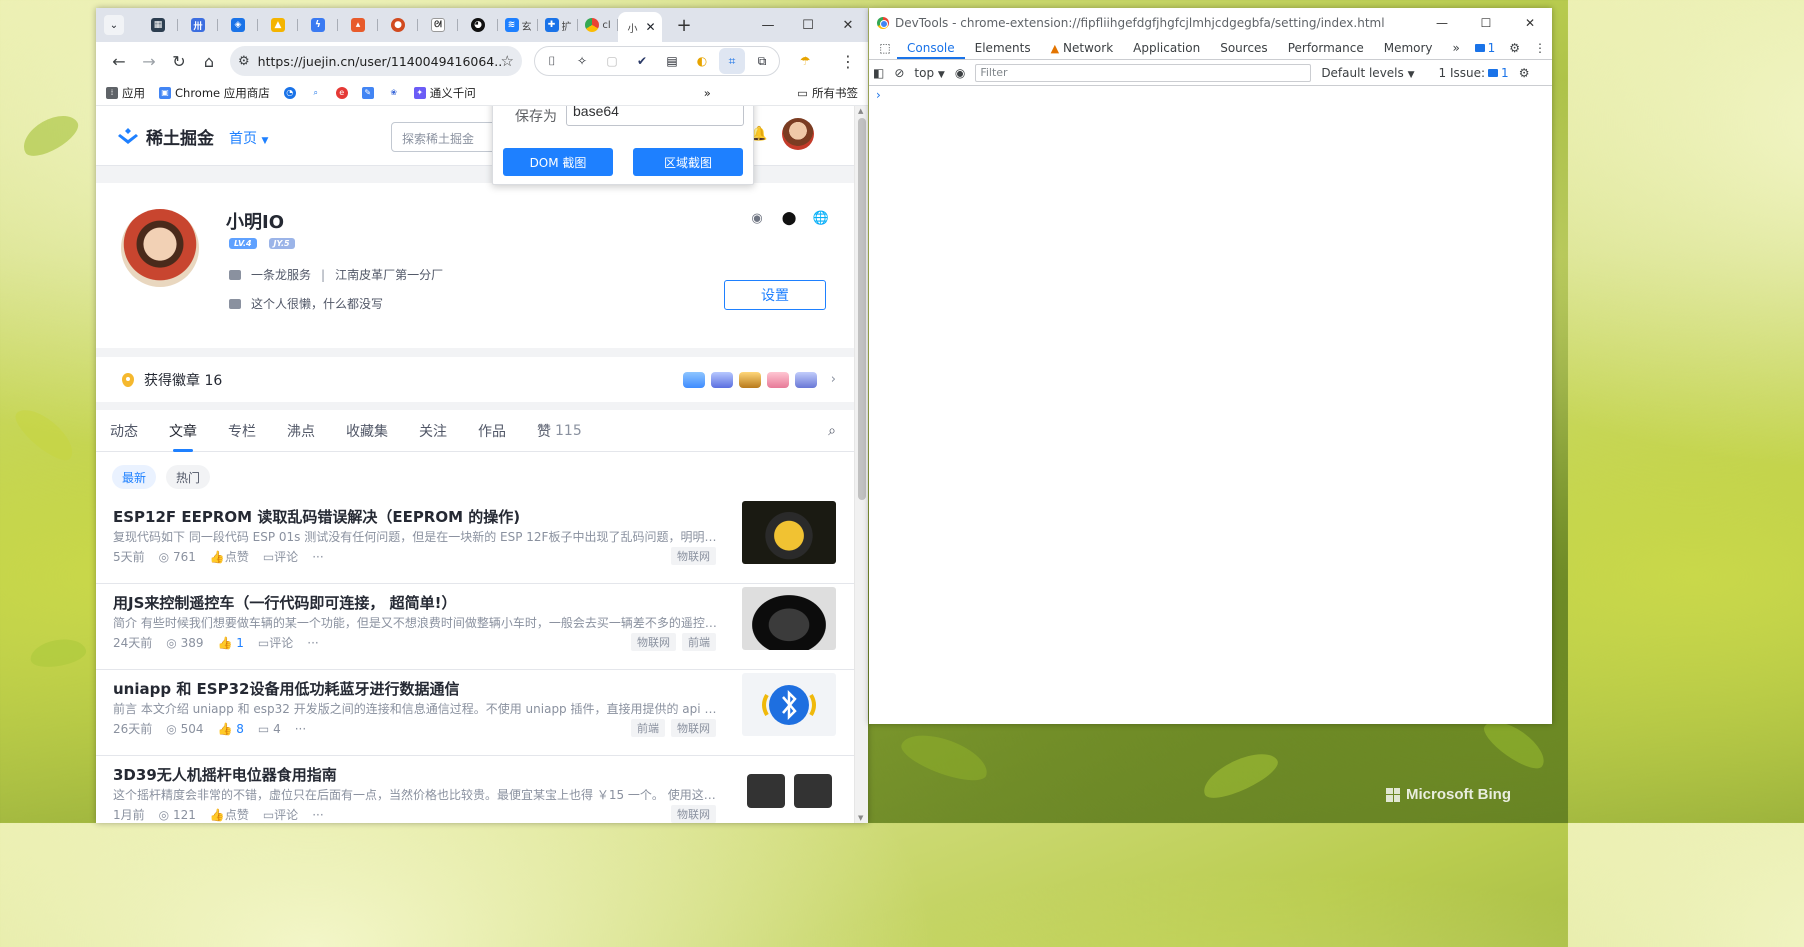  Describe the element at coordinates (475, 379) in the screenshot. I see `badges-card: 获得徽章 16 ›` at that location.